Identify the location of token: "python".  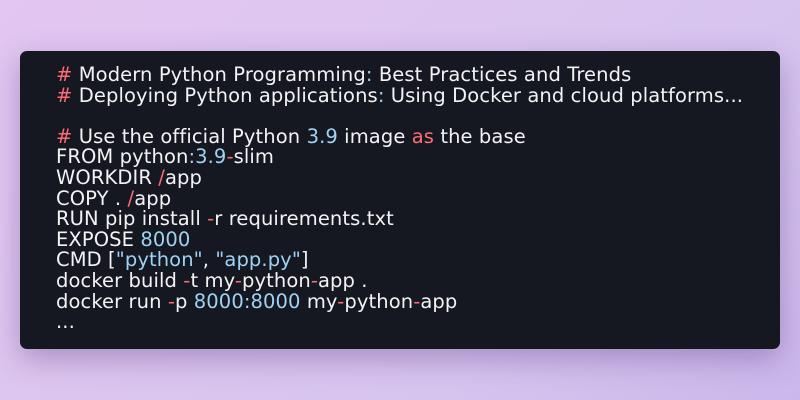
(159, 260).